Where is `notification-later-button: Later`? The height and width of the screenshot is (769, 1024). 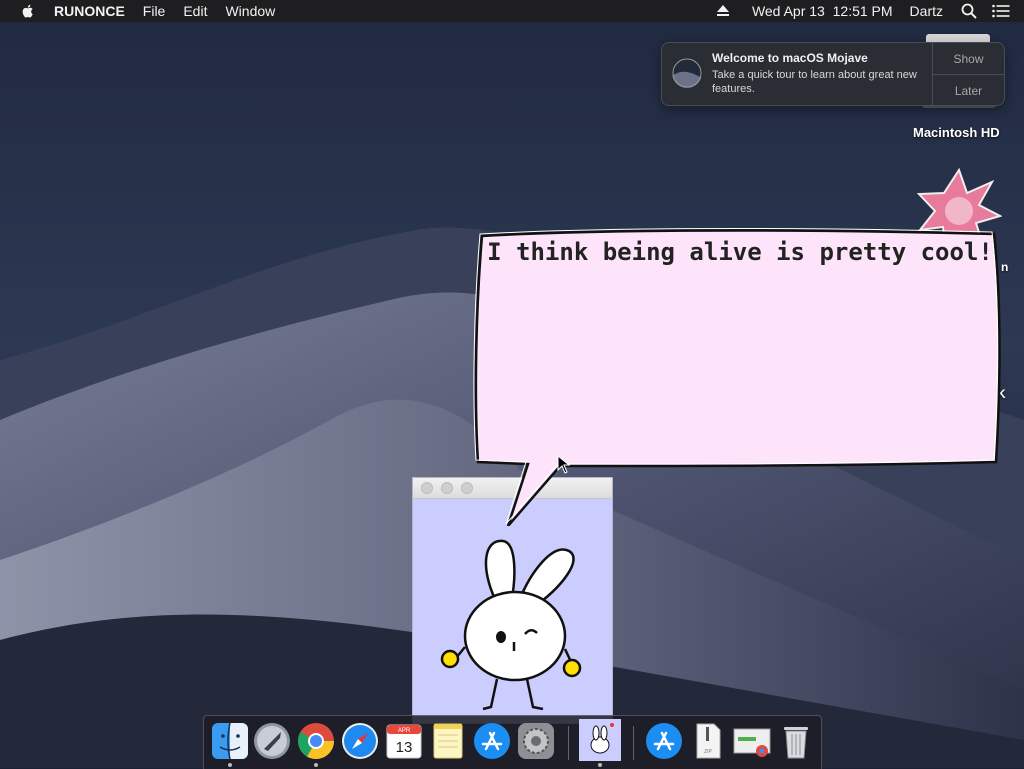
notification-later-button: Later is located at coordinates (968, 90).